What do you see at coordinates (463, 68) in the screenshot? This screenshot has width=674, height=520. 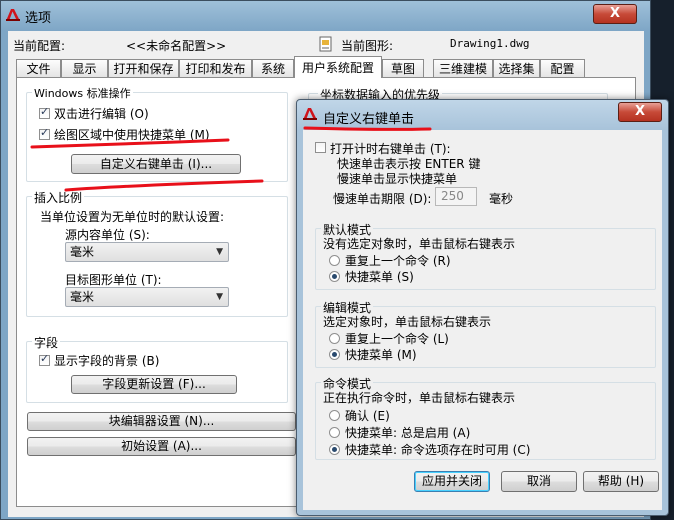 I see `tab-3d-modeling: 三维建模` at bounding box center [463, 68].